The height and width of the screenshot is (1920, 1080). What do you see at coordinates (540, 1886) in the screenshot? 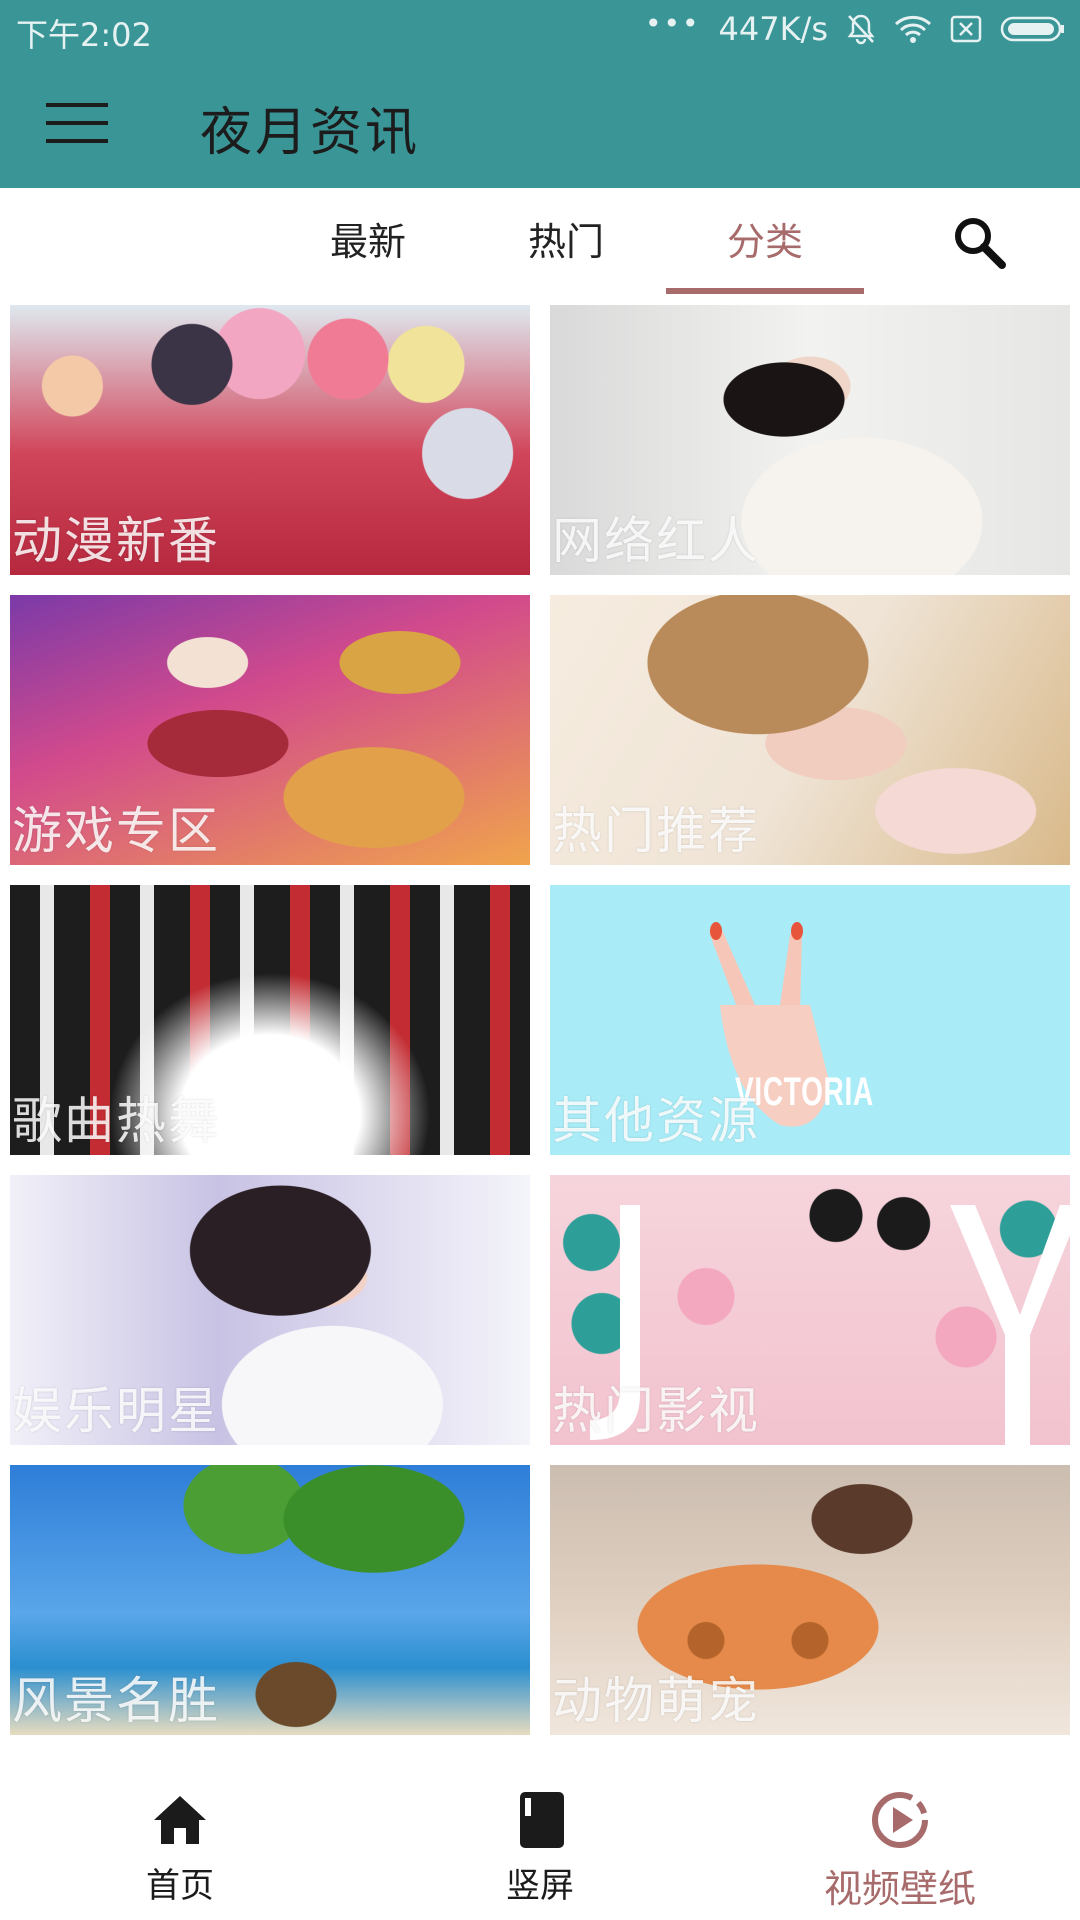
I see `nav-portrait-label: 竖屏` at bounding box center [540, 1886].